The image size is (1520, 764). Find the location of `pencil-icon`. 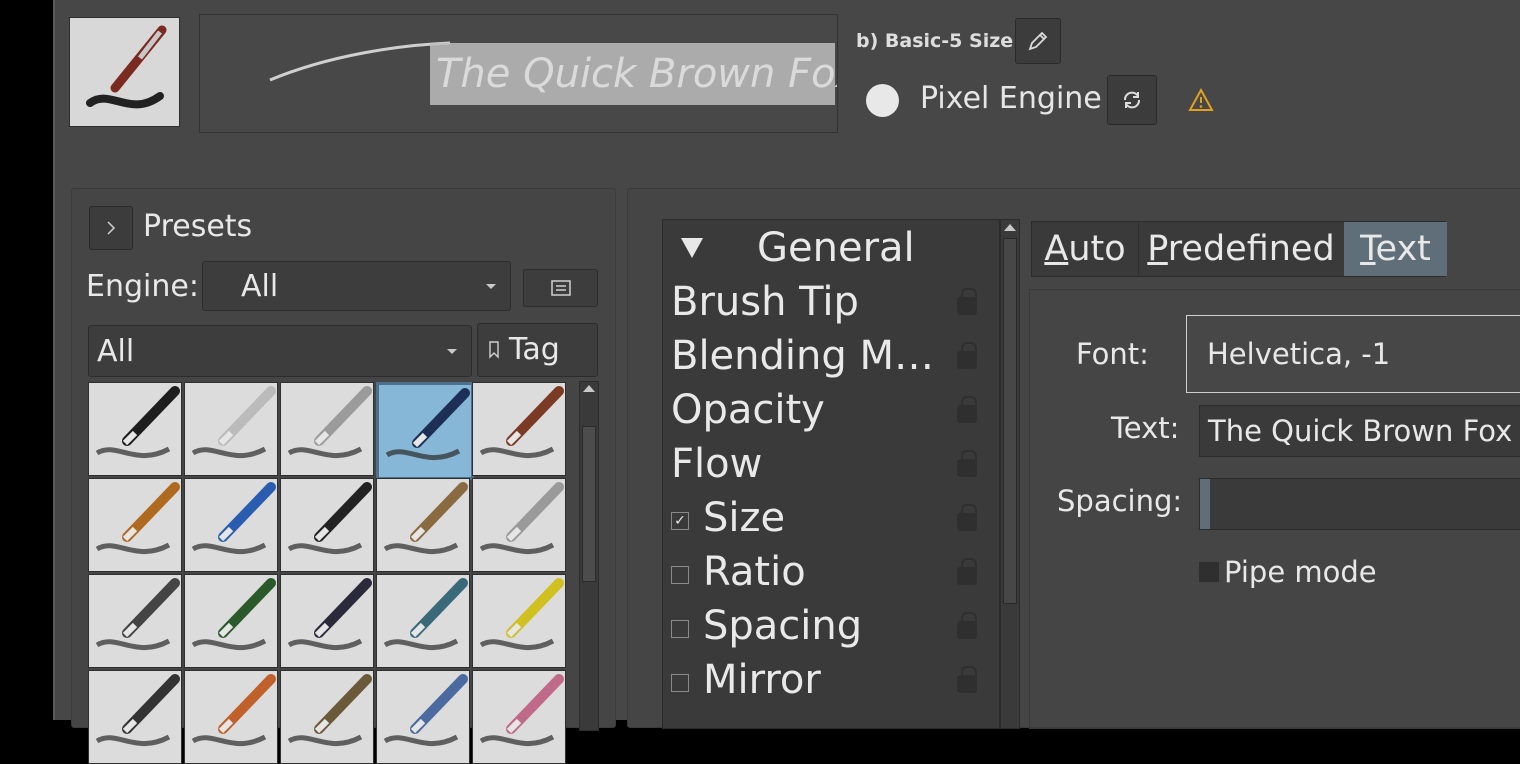

pencil-icon is located at coordinates (1038, 41).